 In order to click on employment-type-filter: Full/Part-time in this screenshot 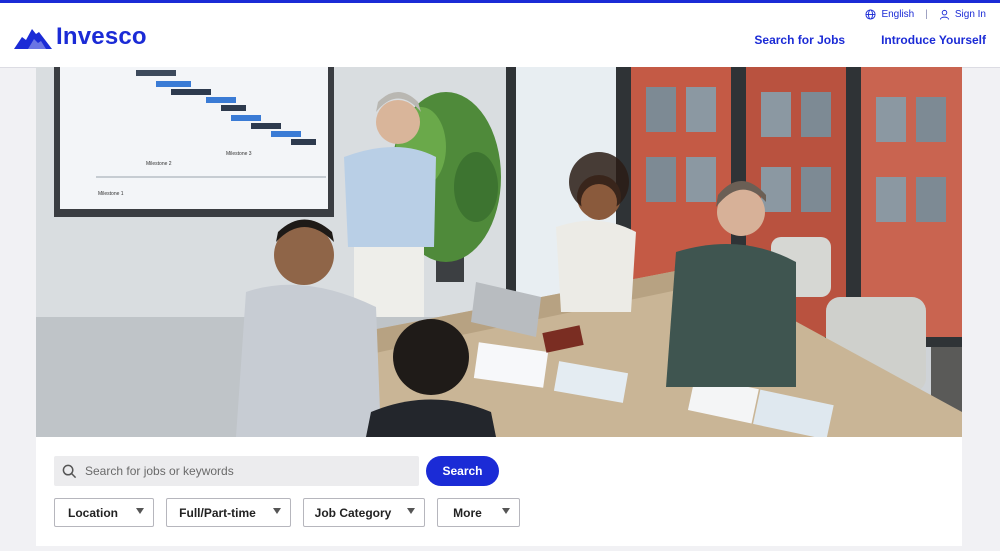, I will do `click(228, 512)`.